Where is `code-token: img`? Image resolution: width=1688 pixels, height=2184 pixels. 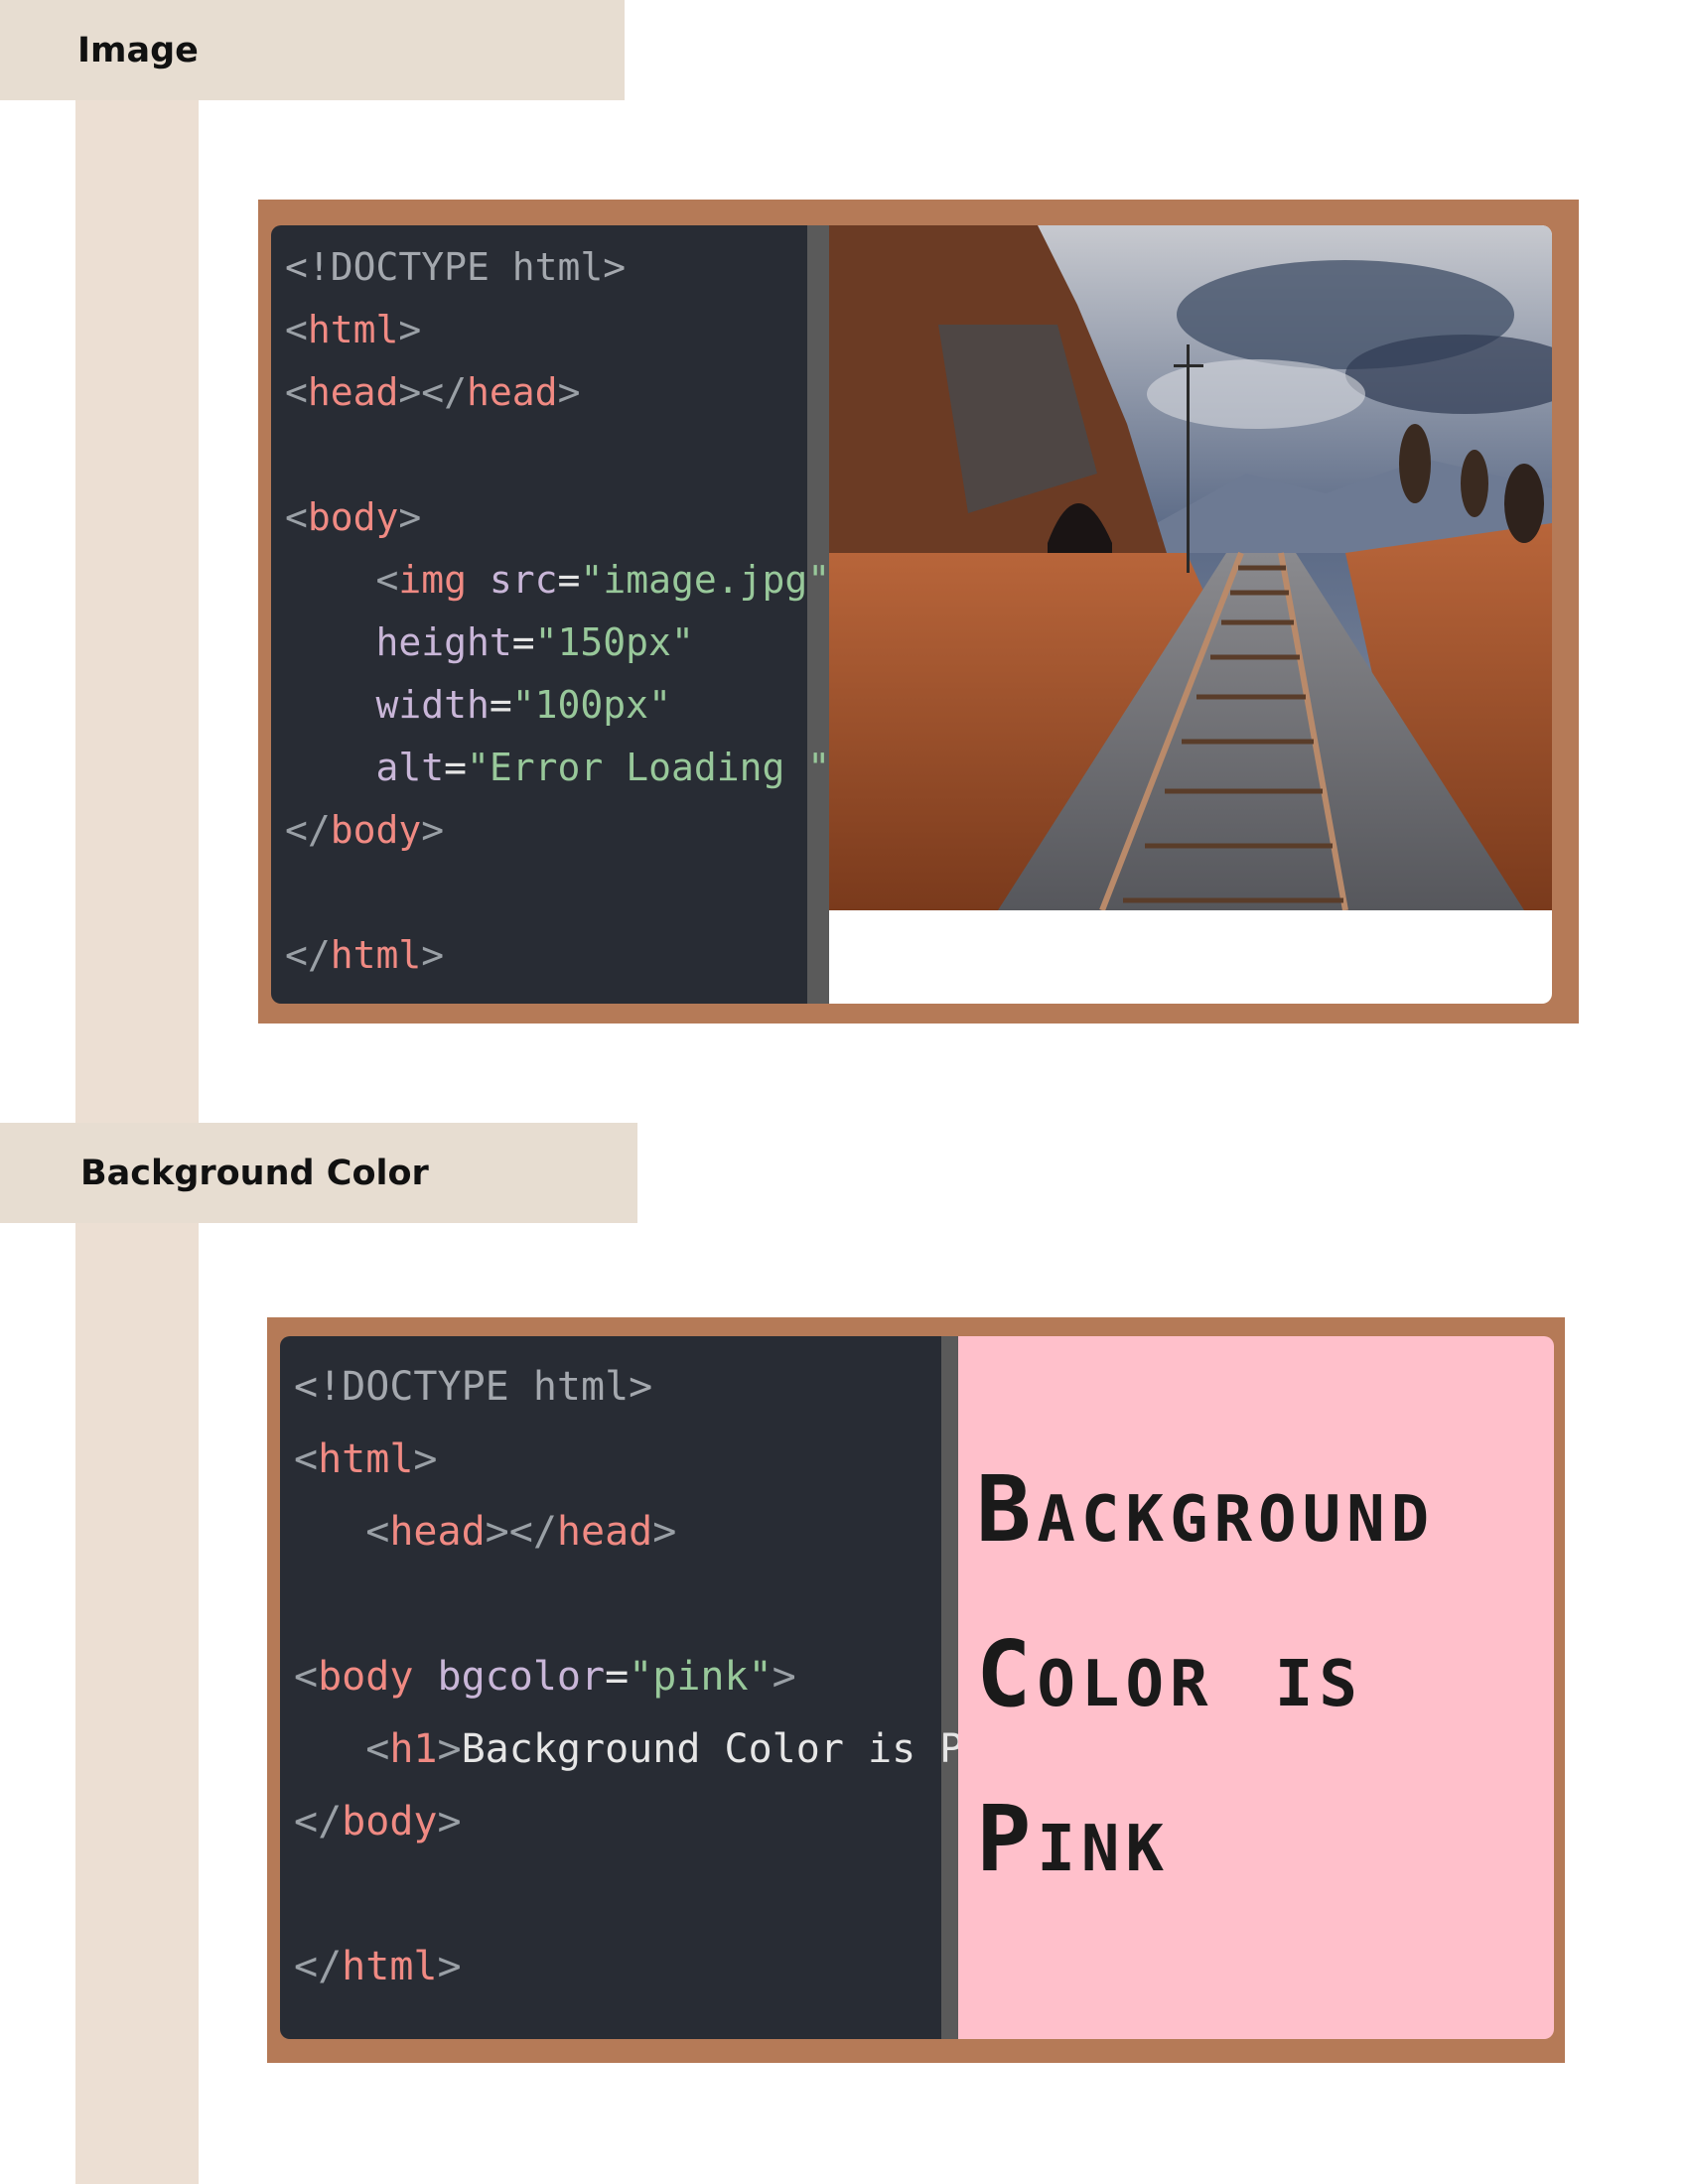
code-token: img is located at coordinates (433, 580).